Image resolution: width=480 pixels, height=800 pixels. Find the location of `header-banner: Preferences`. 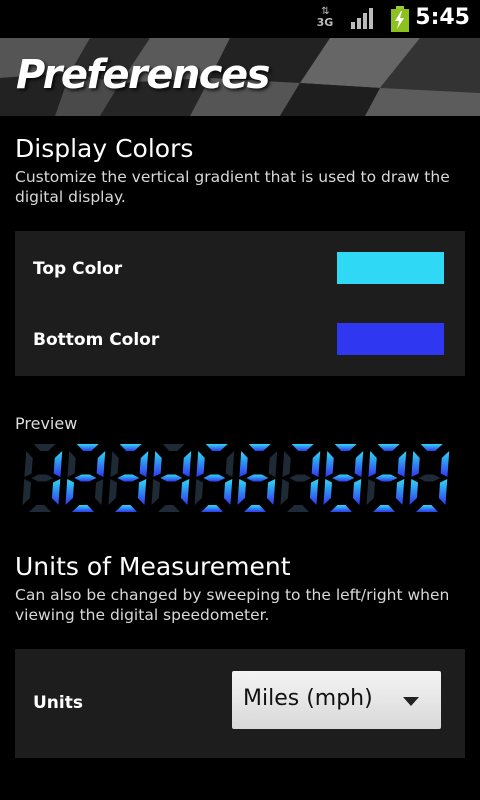

header-banner: Preferences is located at coordinates (240, 77).